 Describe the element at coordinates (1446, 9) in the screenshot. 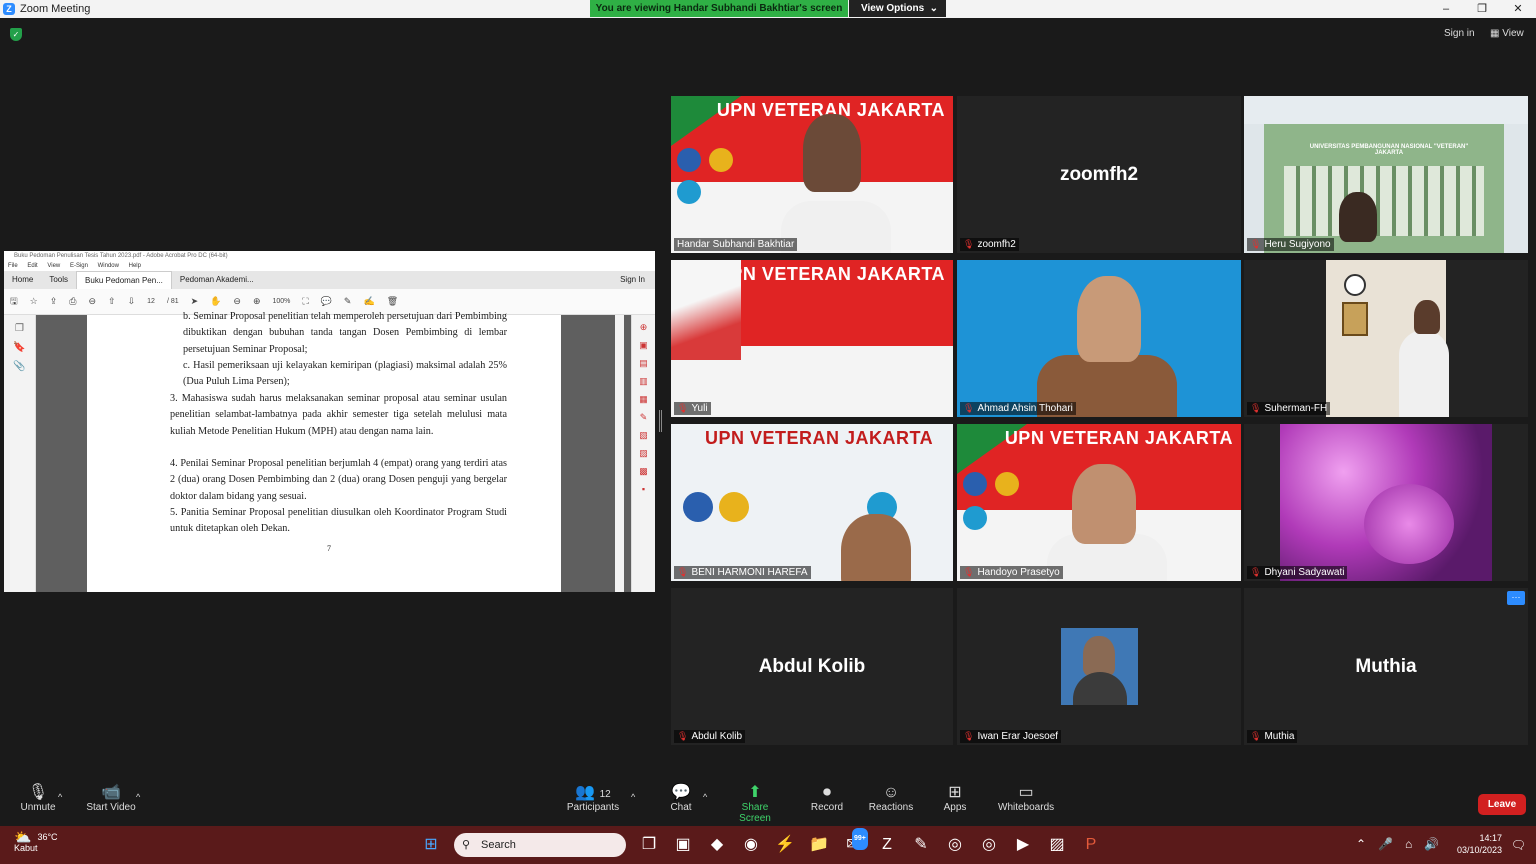

I see `minimize-button: –` at that location.